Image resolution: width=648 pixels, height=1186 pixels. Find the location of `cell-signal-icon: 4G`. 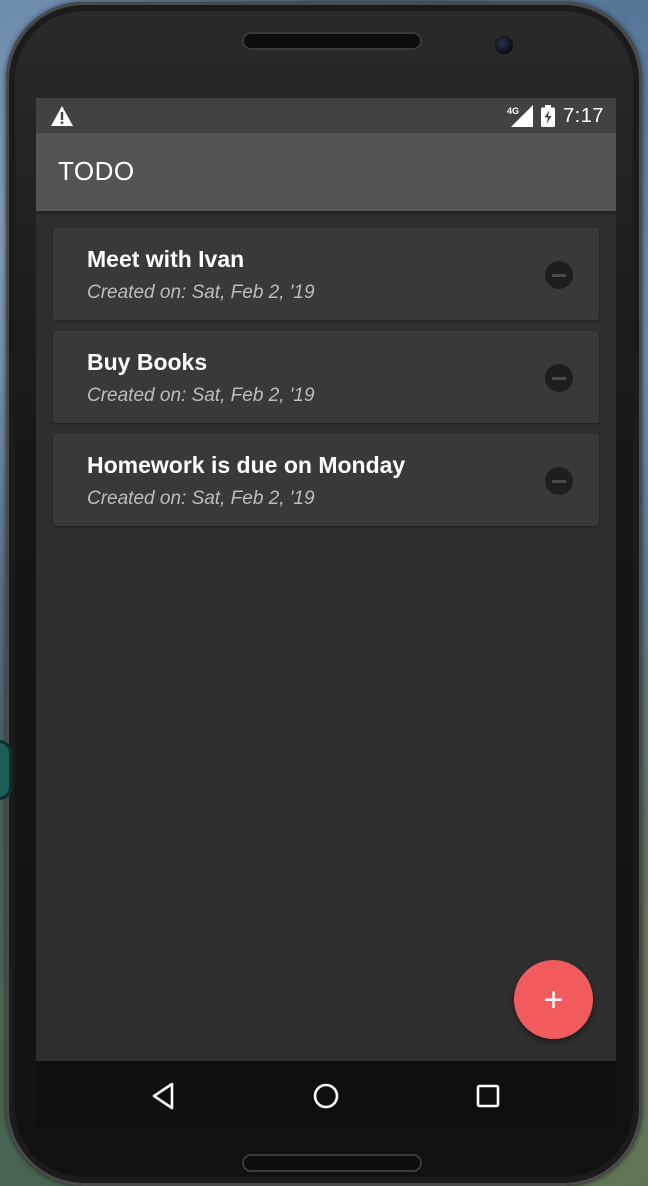

cell-signal-icon: 4G is located at coordinates (520, 116).